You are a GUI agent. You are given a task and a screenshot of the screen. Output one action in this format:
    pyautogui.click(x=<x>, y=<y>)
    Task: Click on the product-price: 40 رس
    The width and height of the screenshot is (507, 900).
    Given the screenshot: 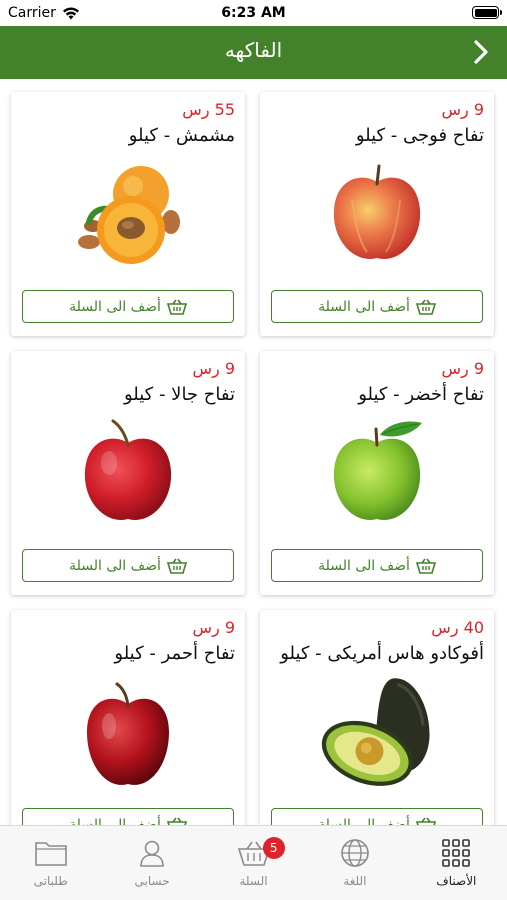 What is the action you would take?
    pyautogui.click(x=457, y=627)
    